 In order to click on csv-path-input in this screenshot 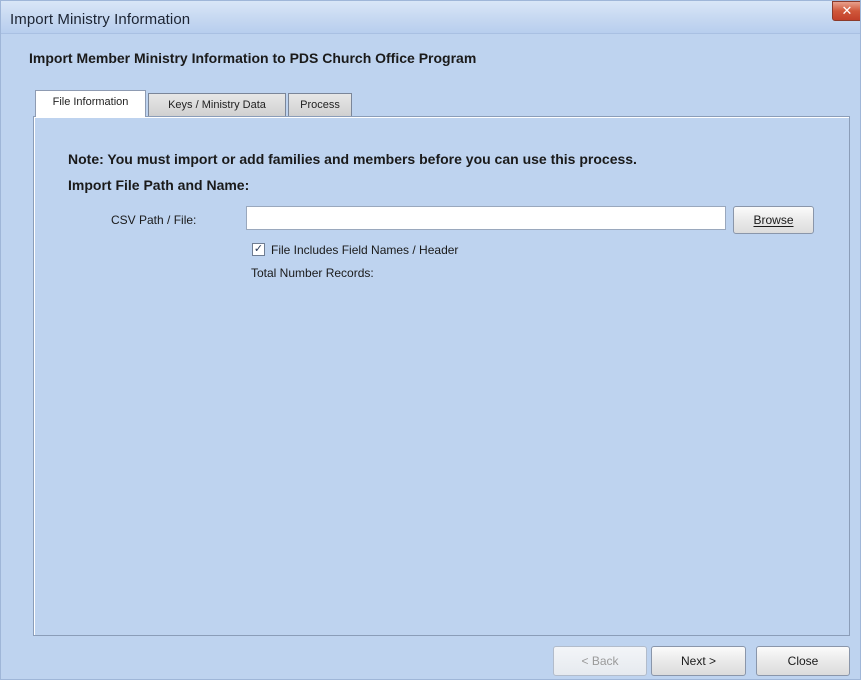, I will do `click(486, 218)`.